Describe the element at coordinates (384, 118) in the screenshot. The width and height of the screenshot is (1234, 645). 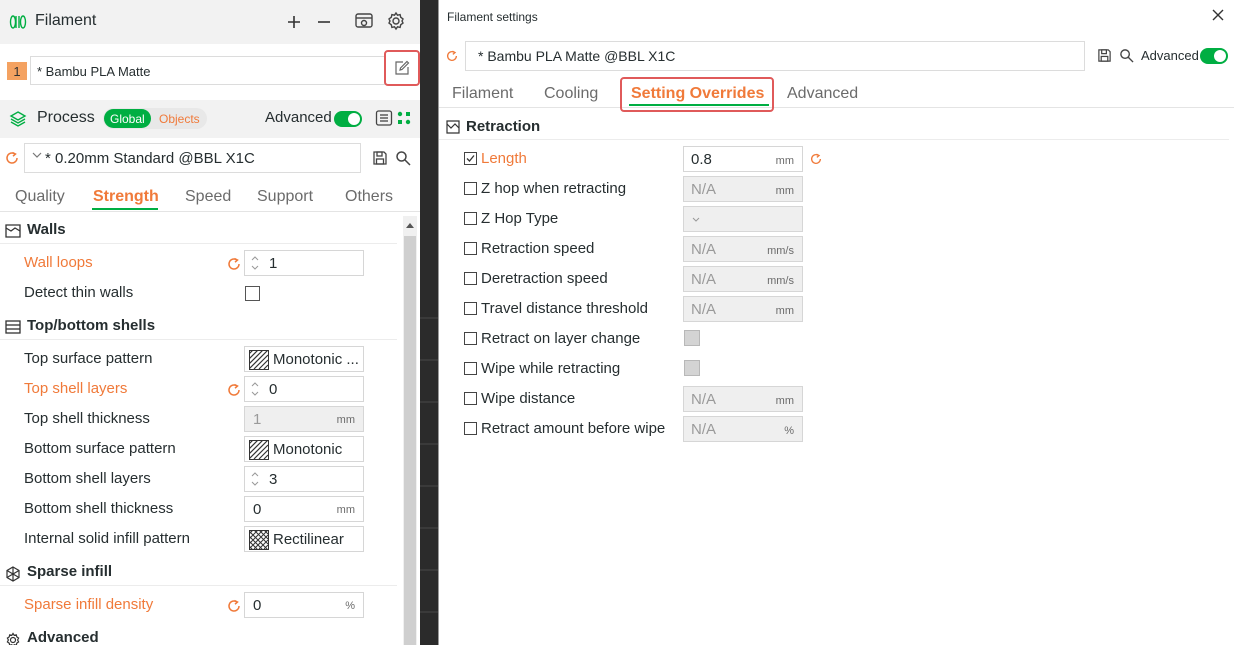
I see `list-icon` at that location.